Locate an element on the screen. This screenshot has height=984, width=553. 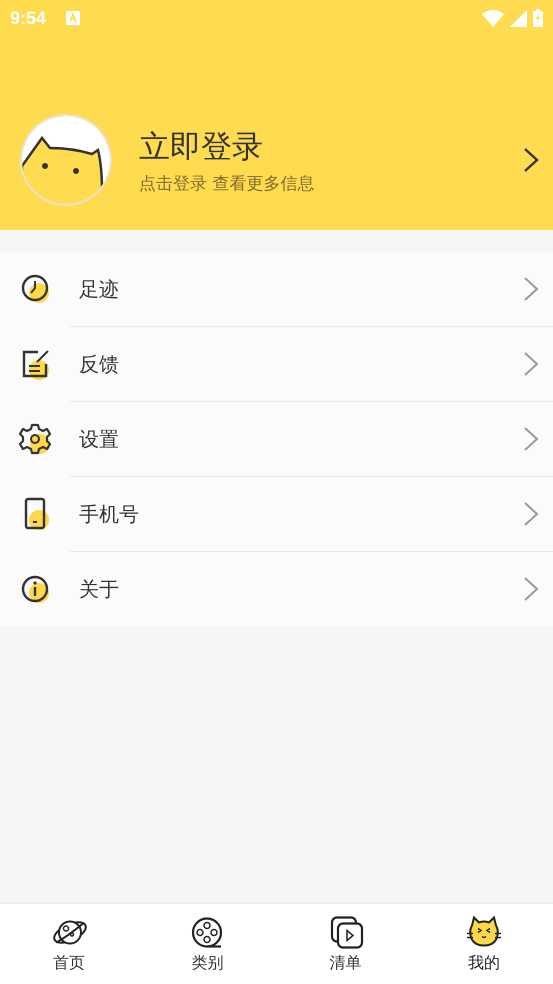
gear-icon is located at coordinates (36, 439).